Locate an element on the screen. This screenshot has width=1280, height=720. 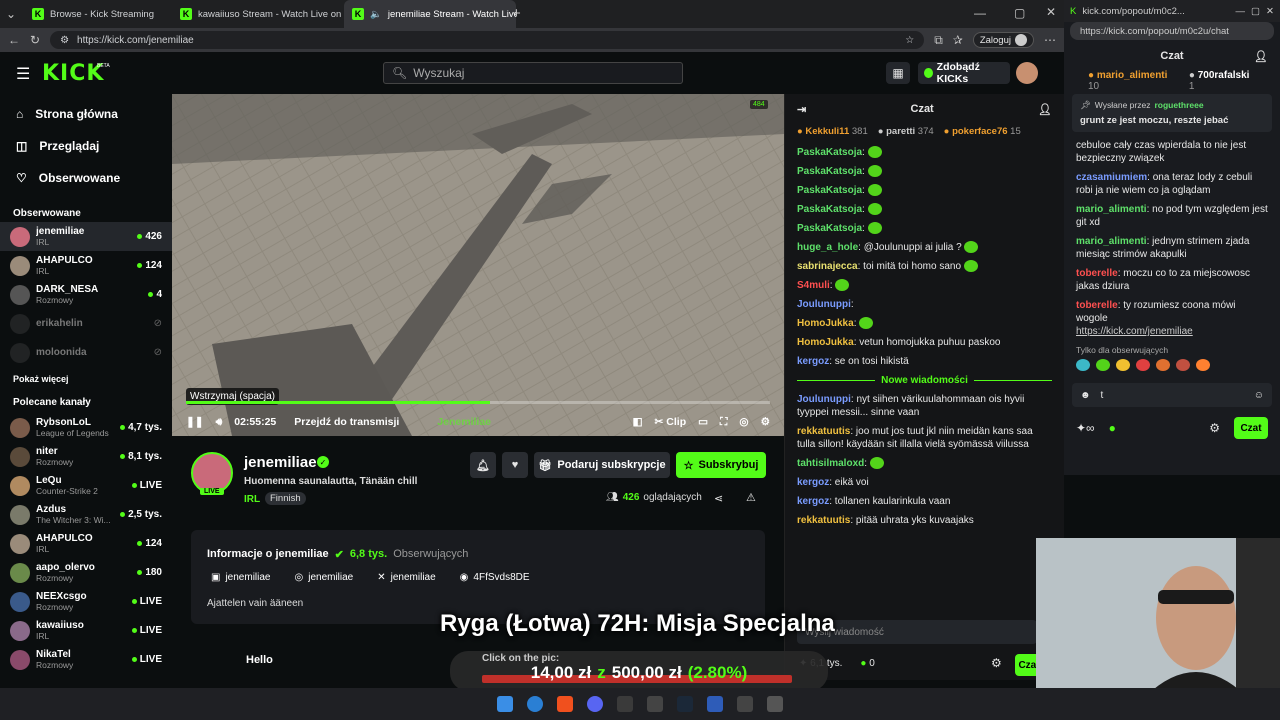
social-link: ▣ jenemiliae is located at coordinates (240, 577).